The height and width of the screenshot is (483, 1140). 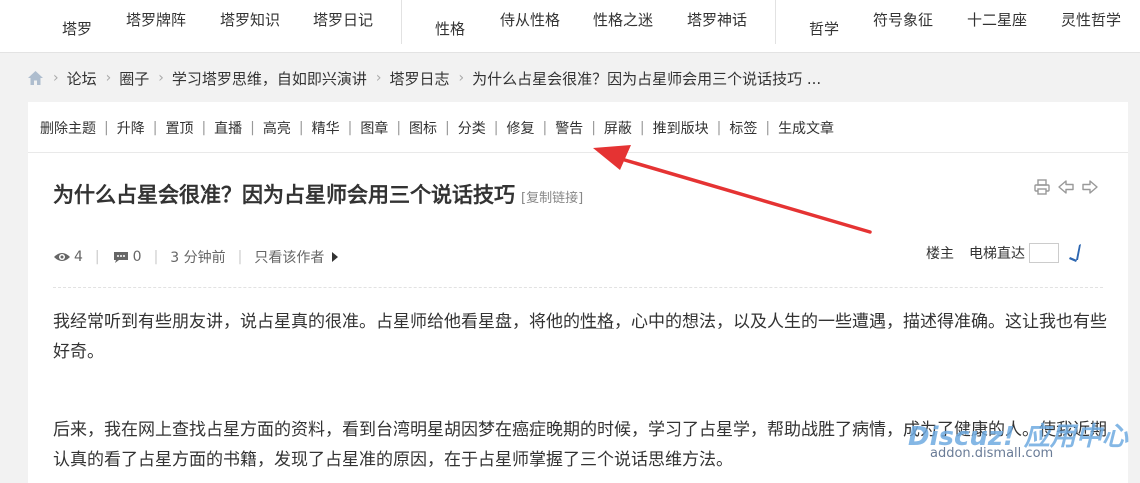 I want to click on nav-personality-mystery: 性格之迷, so click(x=623, y=19).